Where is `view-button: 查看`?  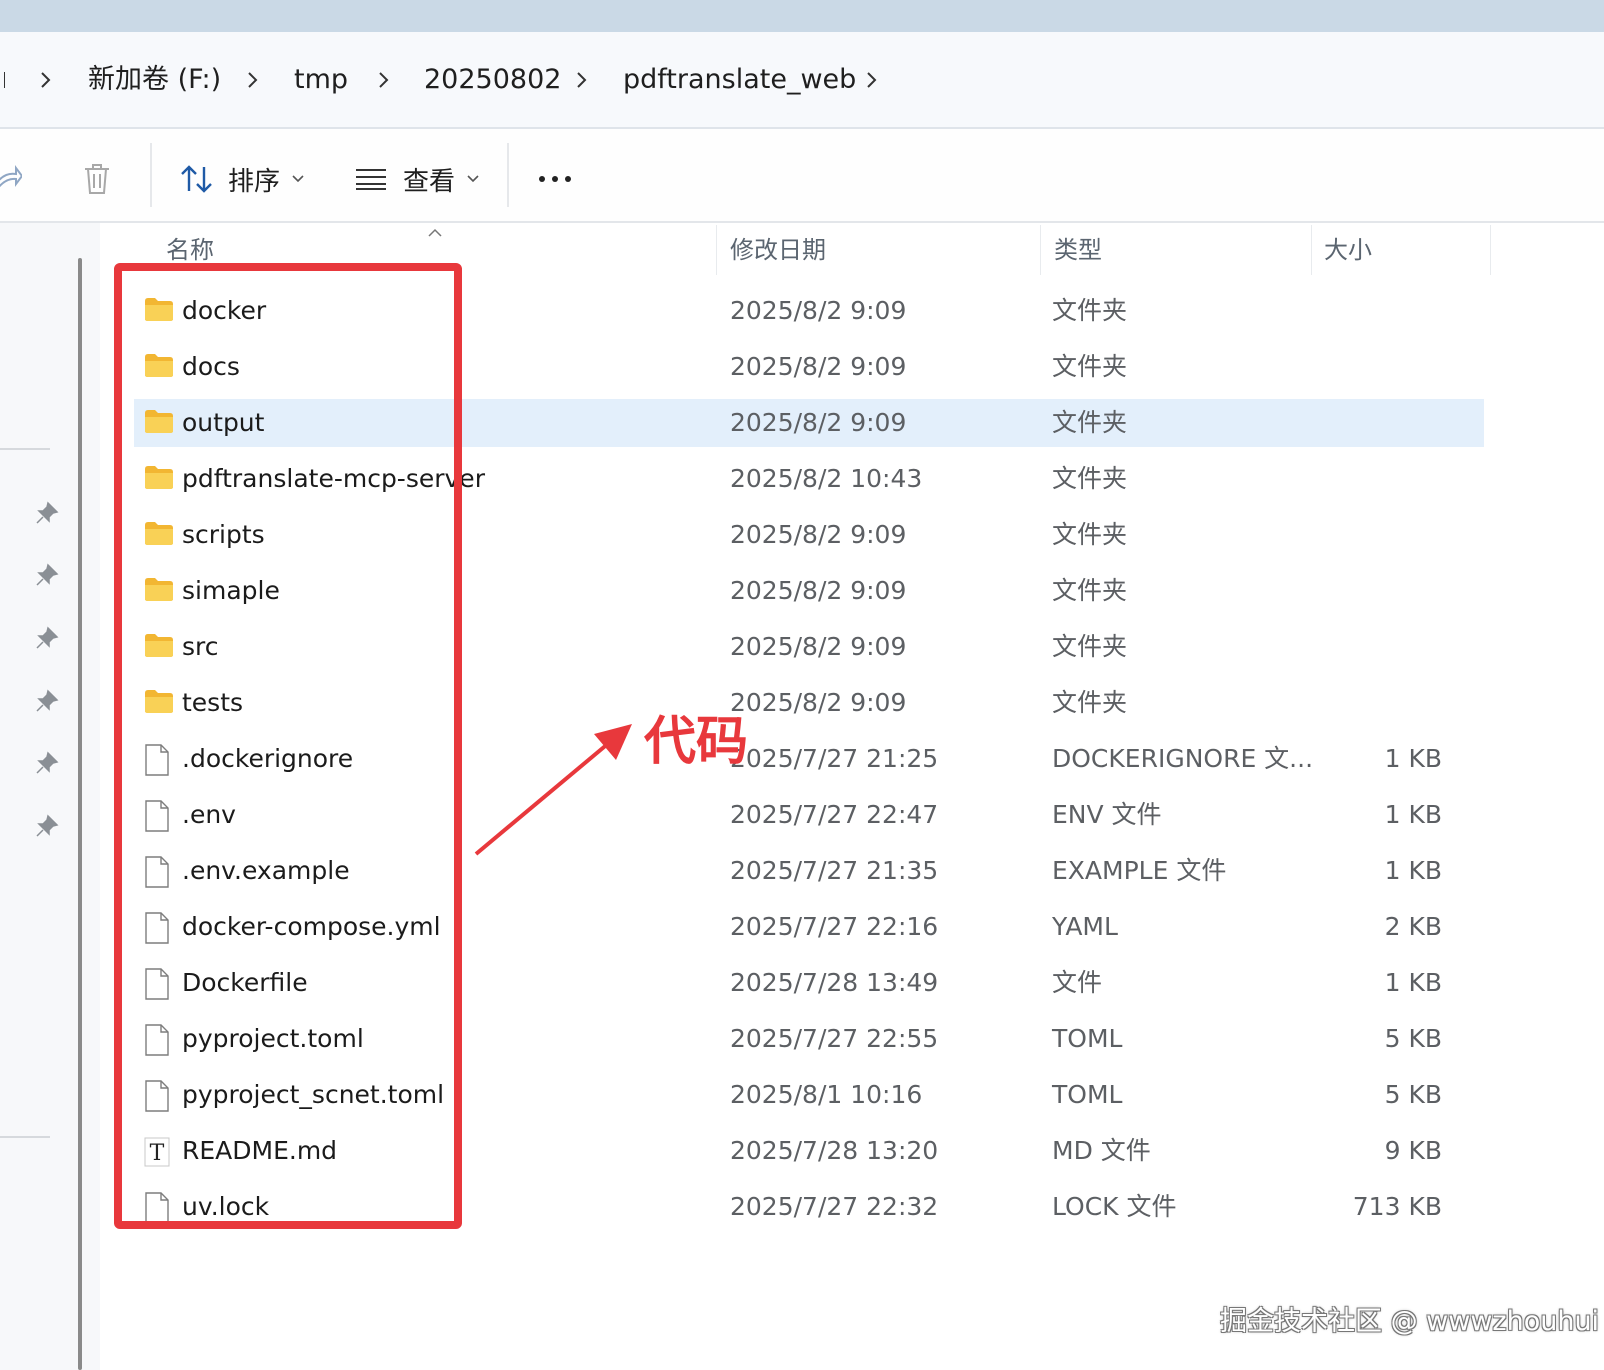 view-button: 查看 is located at coordinates (417, 179).